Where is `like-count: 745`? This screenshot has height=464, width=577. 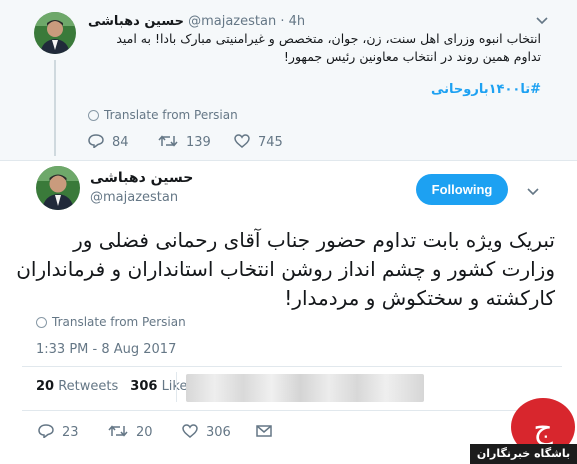 like-count: 745 is located at coordinates (270, 142).